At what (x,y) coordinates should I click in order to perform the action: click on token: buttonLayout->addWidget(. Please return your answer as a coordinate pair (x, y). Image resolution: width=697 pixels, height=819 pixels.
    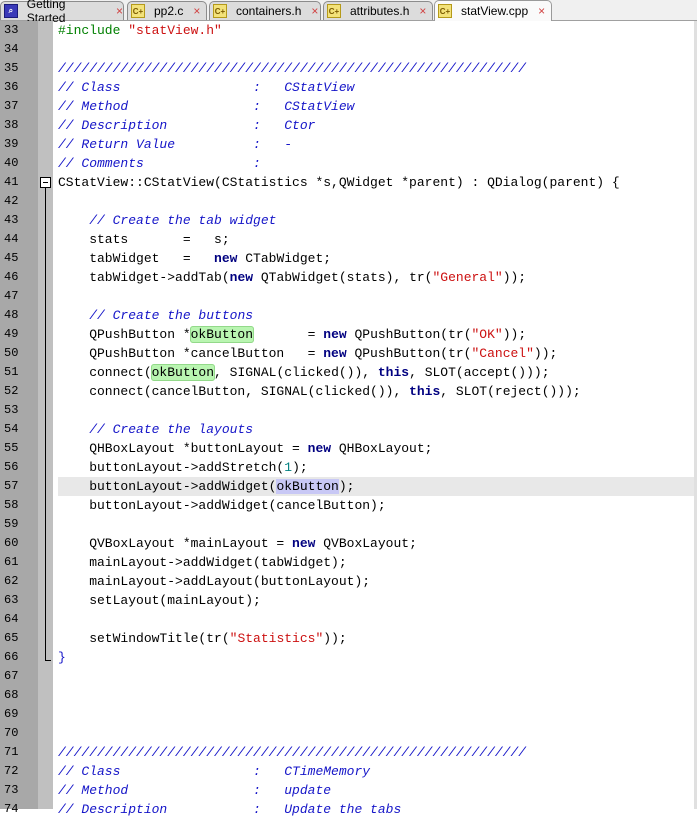
    Looking at the image, I should click on (167, 486).